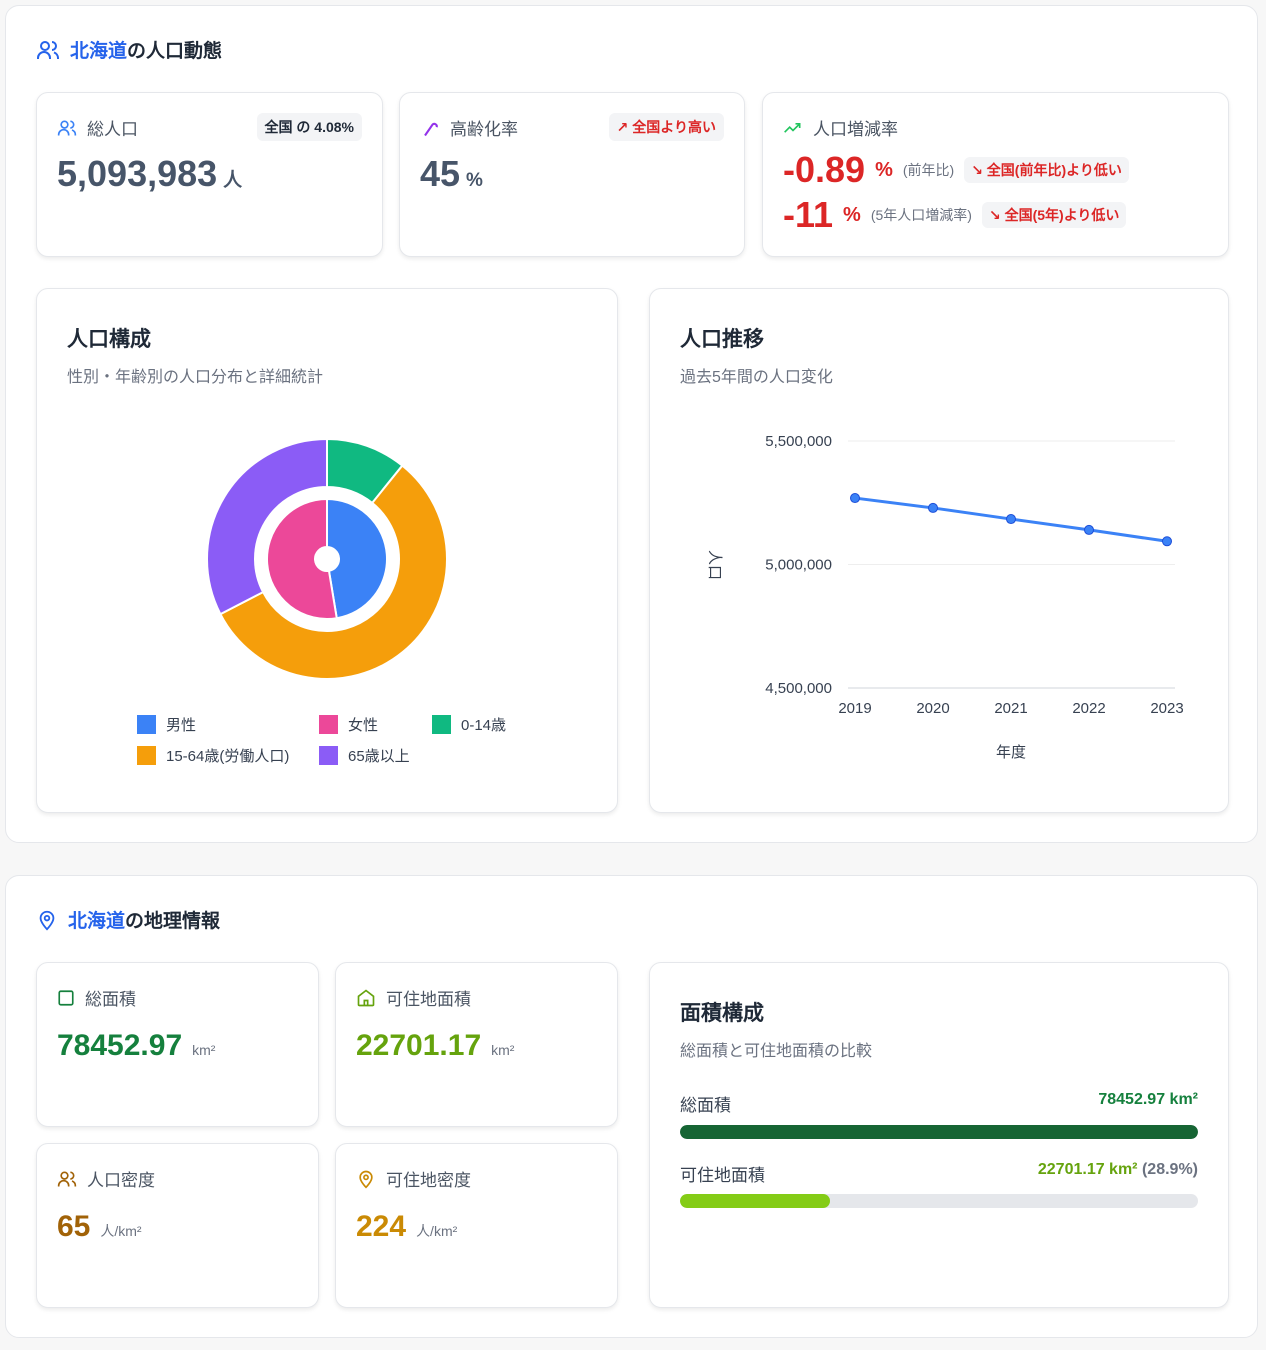 Image resolution: width=1266 pixels, height=1350 pixels. I want to click on legend-item: 15-64歳(労働人口), so click(228, 755).